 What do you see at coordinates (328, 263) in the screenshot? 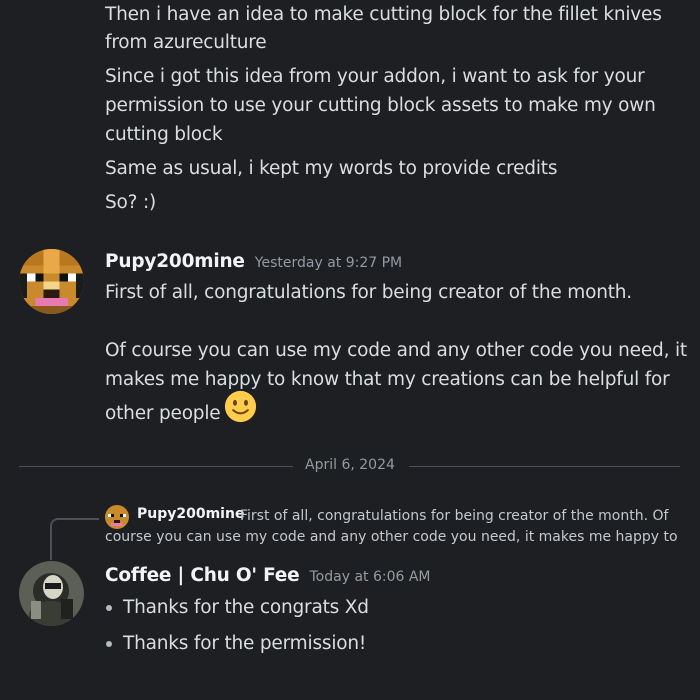
I see `timestamp: Yesterday at 9:27 PM` at bounding box center [328, 263].